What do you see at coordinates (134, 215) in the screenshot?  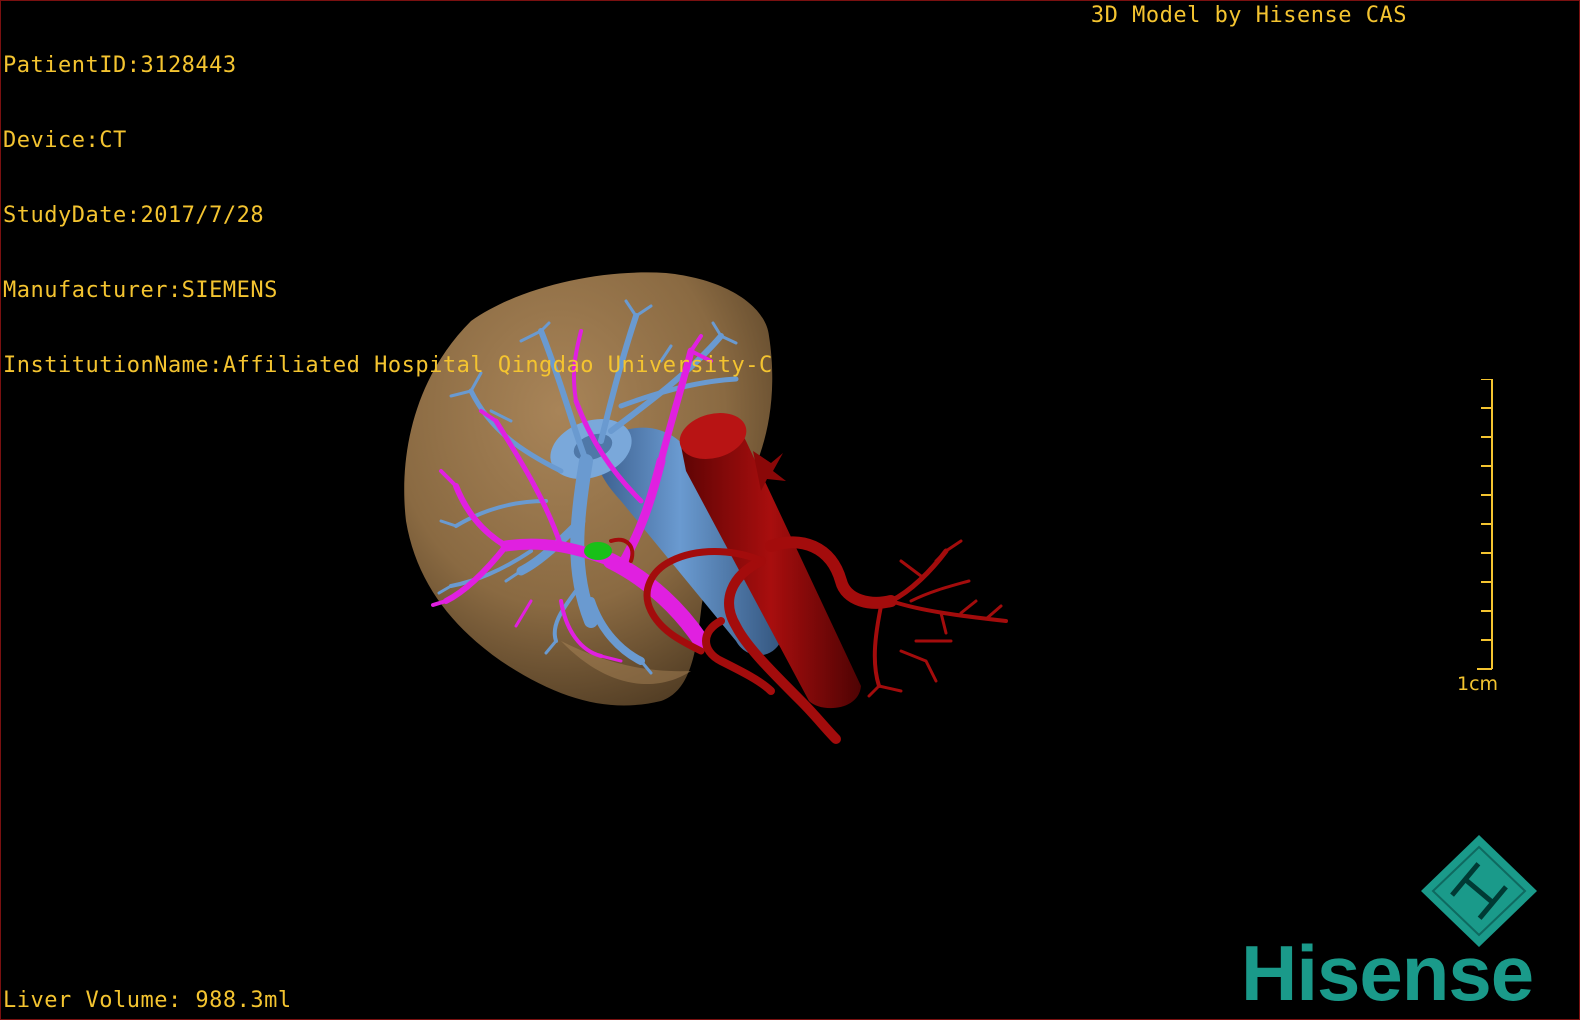 I see `study-date-text: StudyDate:2017/7/28` at bounding box center [134, 215].